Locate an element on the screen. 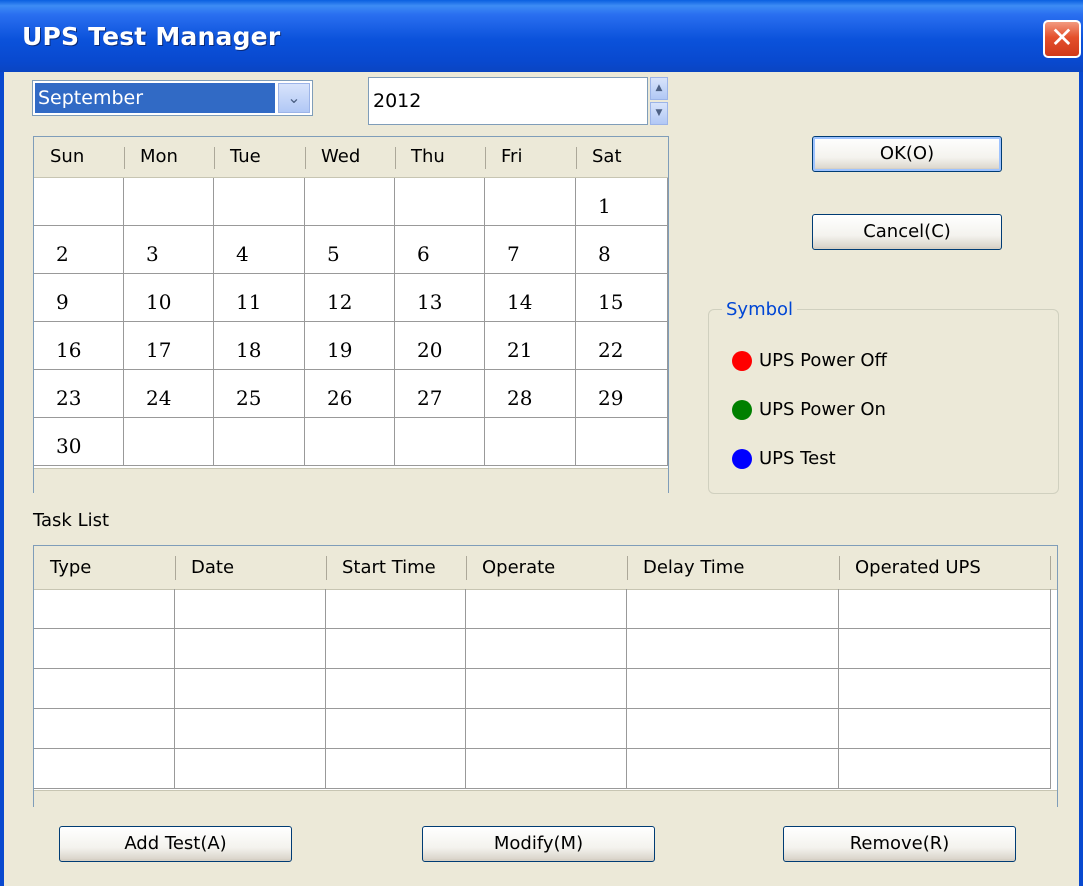 The height and width of the screenshot is (886, 1083). modify-button: Modify(M) is located at coordinates (538, 844).